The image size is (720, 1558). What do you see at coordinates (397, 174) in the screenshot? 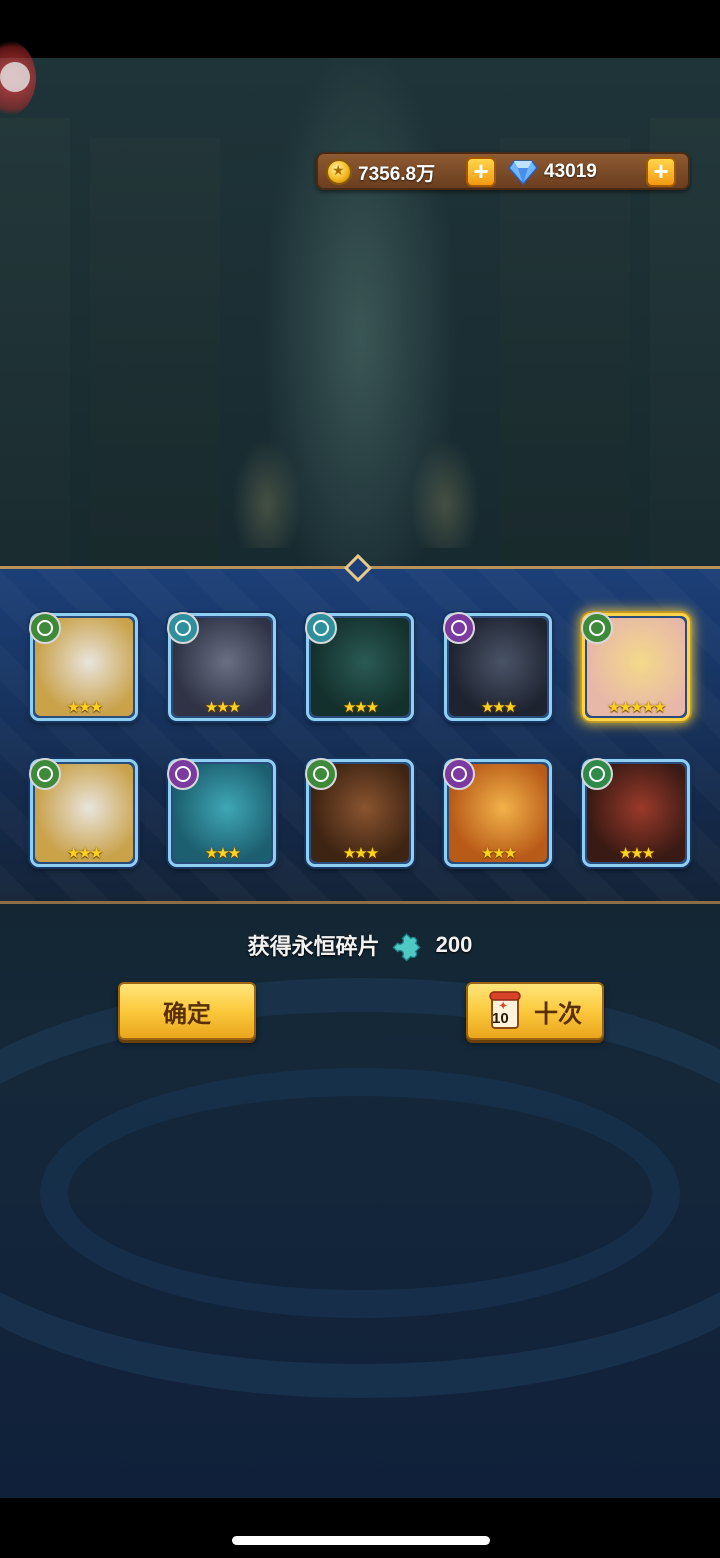
I see `gold-amount: 7356.8万` at bounding box center [397, 174].